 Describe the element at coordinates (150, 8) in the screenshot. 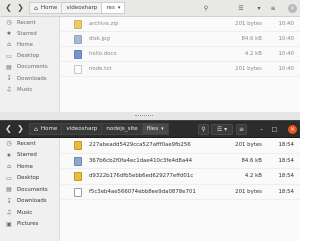

I see `header-bar: ❮ ❯ ⌂ Home videosharp res ▾ ⚲ ☰ ▾ ≡ ×` at that location.